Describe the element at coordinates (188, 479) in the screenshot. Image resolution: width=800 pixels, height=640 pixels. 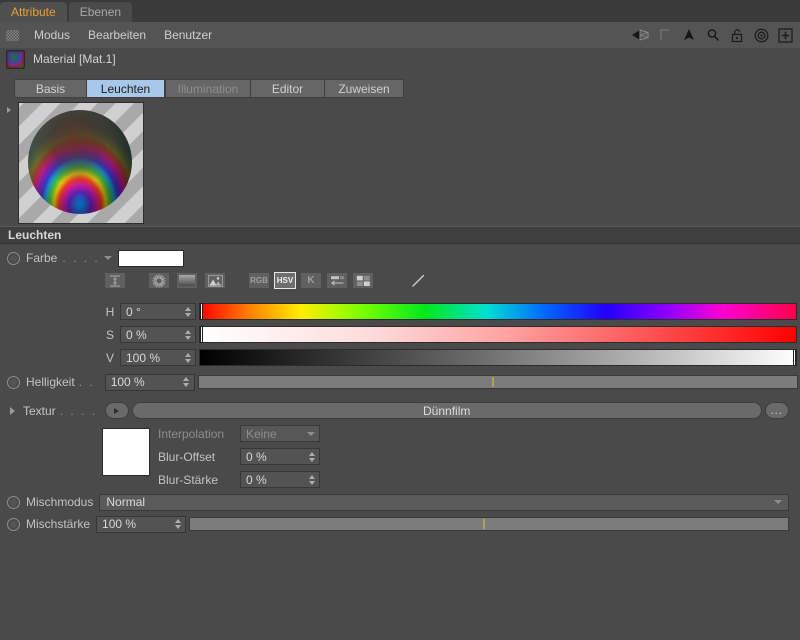
I see `blur-strength-label: Blur-Stärke` at that location.